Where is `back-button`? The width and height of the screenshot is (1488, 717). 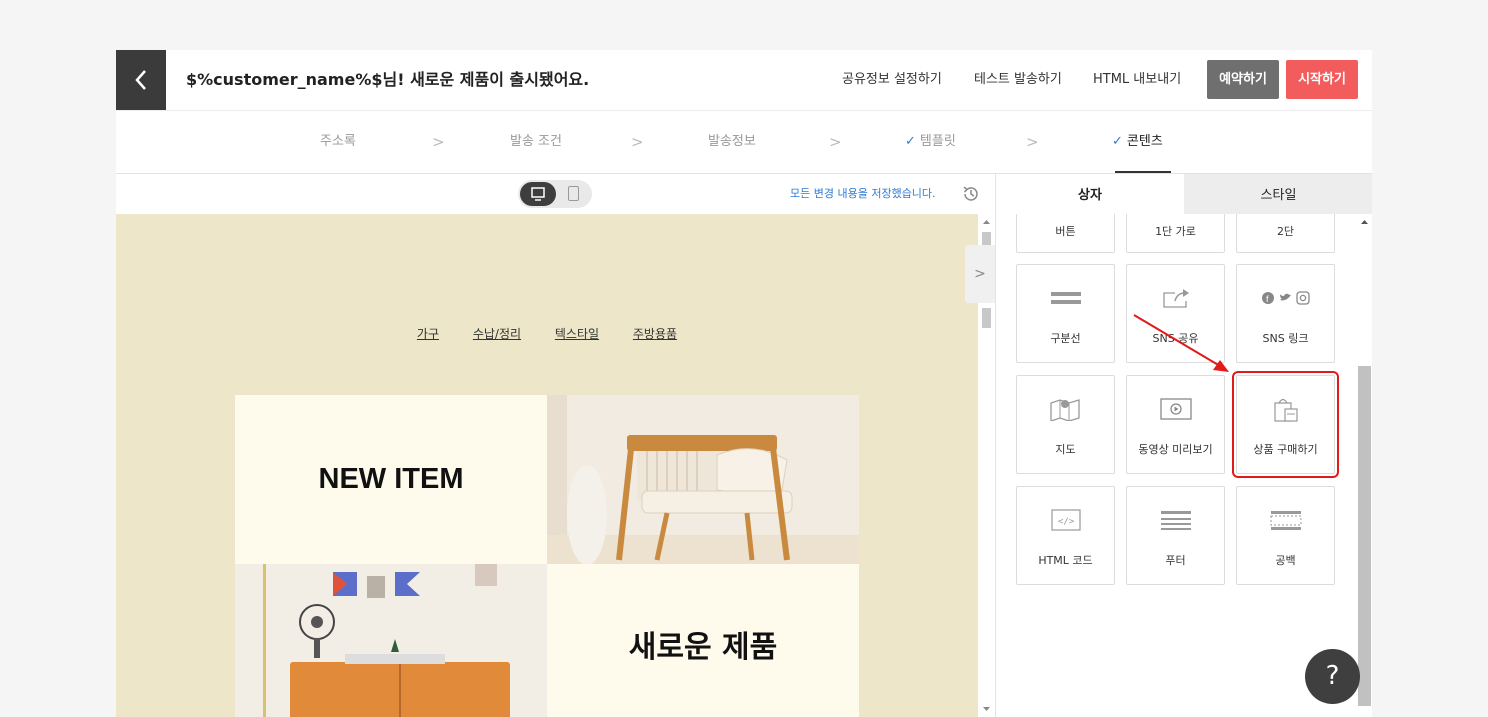 back-button is located at coordinates (141, 80).